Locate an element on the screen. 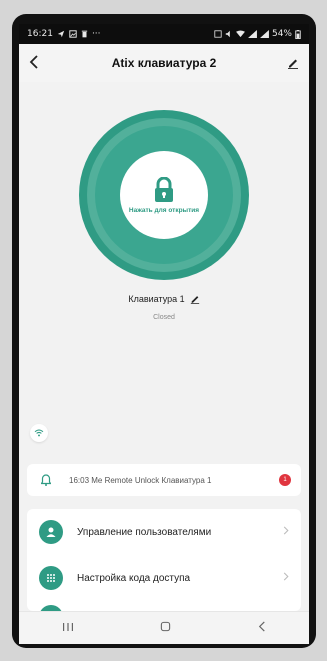 The width and height of the screenshot is (327, 661). home-icon is located at coordinates (166, 626).